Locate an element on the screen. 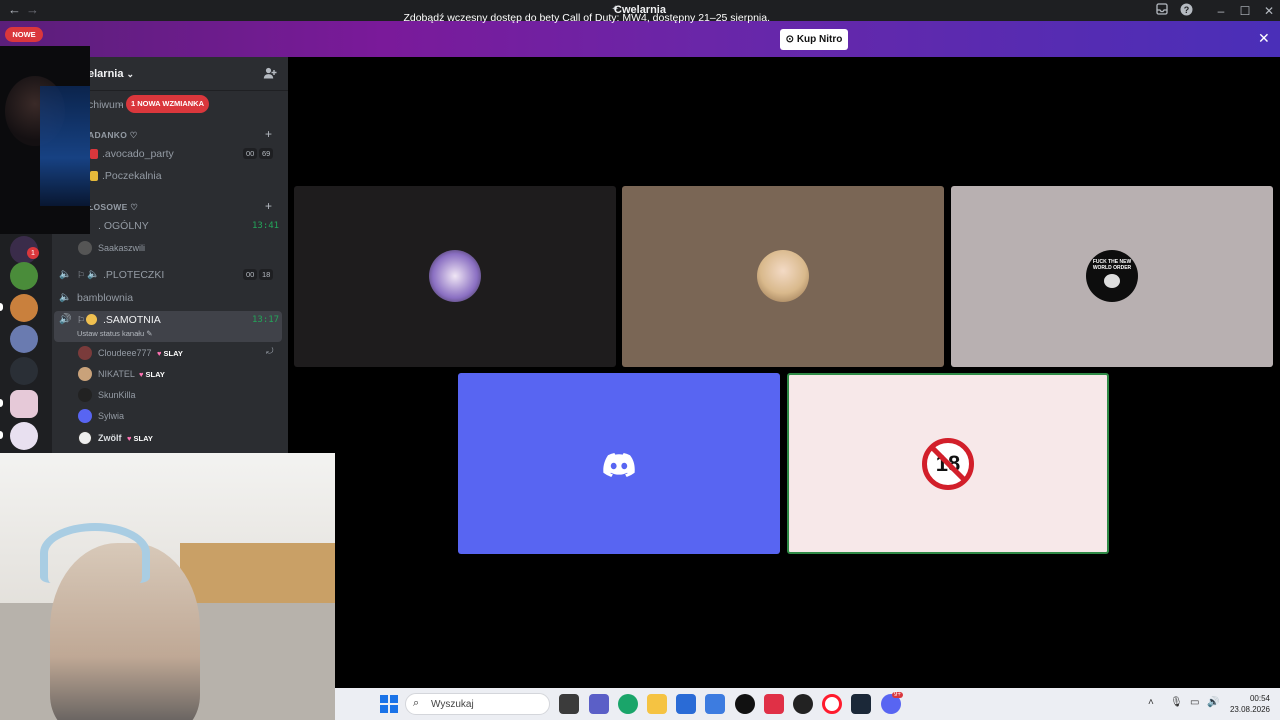 This screenshot has height=720, width=1280. participant-avatar: 18 is located at coordinates (948, 464).